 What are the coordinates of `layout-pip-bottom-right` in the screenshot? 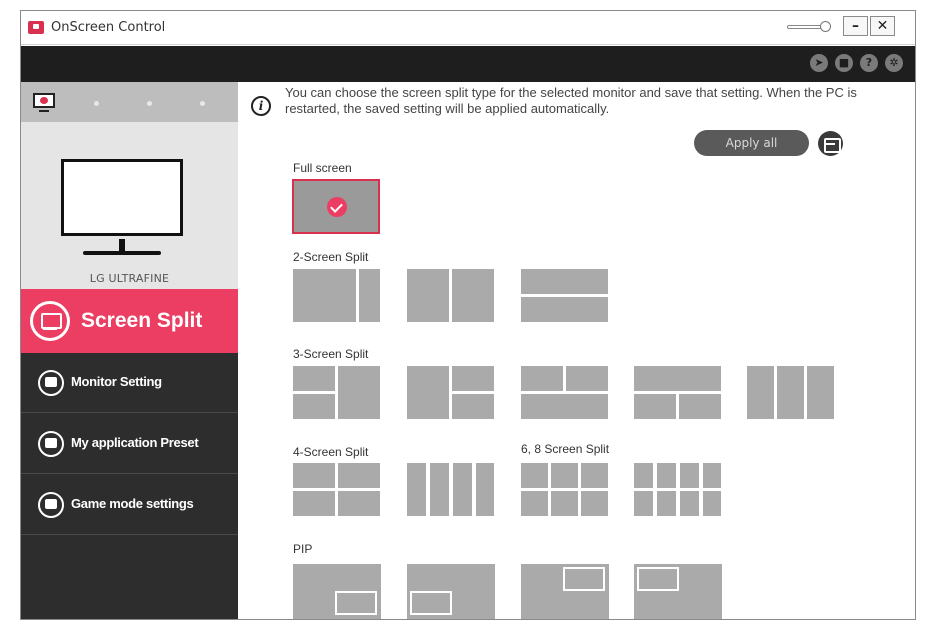 It's located at (337, 591).